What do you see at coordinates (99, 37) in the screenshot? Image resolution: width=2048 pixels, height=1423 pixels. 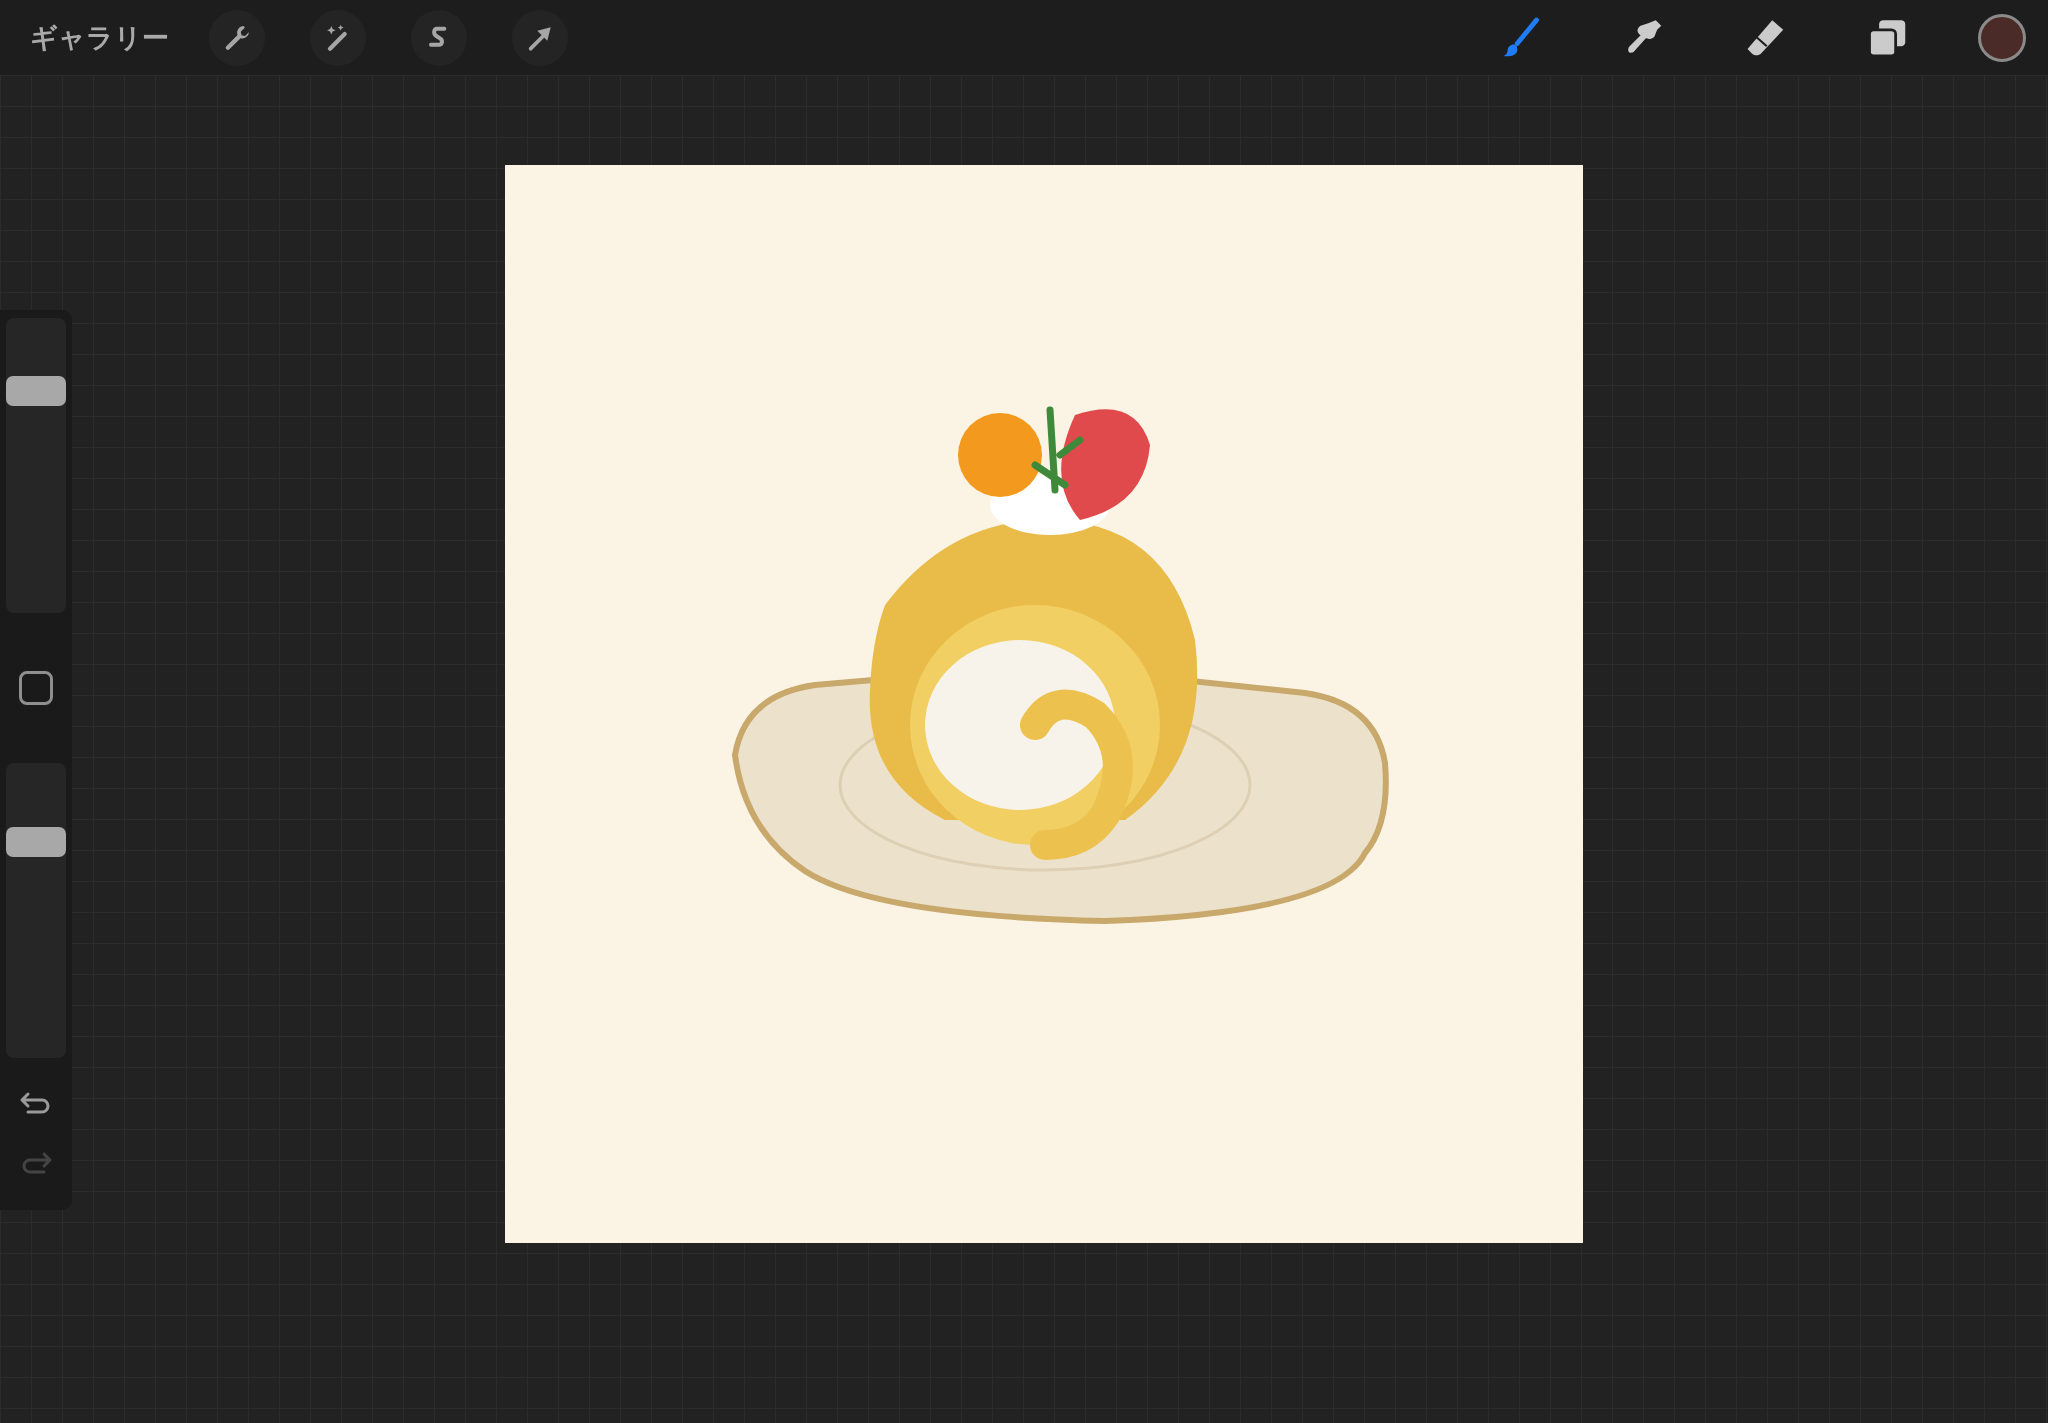 I see `gallery-button: ギャラリー` at bounding box center [99, 37].